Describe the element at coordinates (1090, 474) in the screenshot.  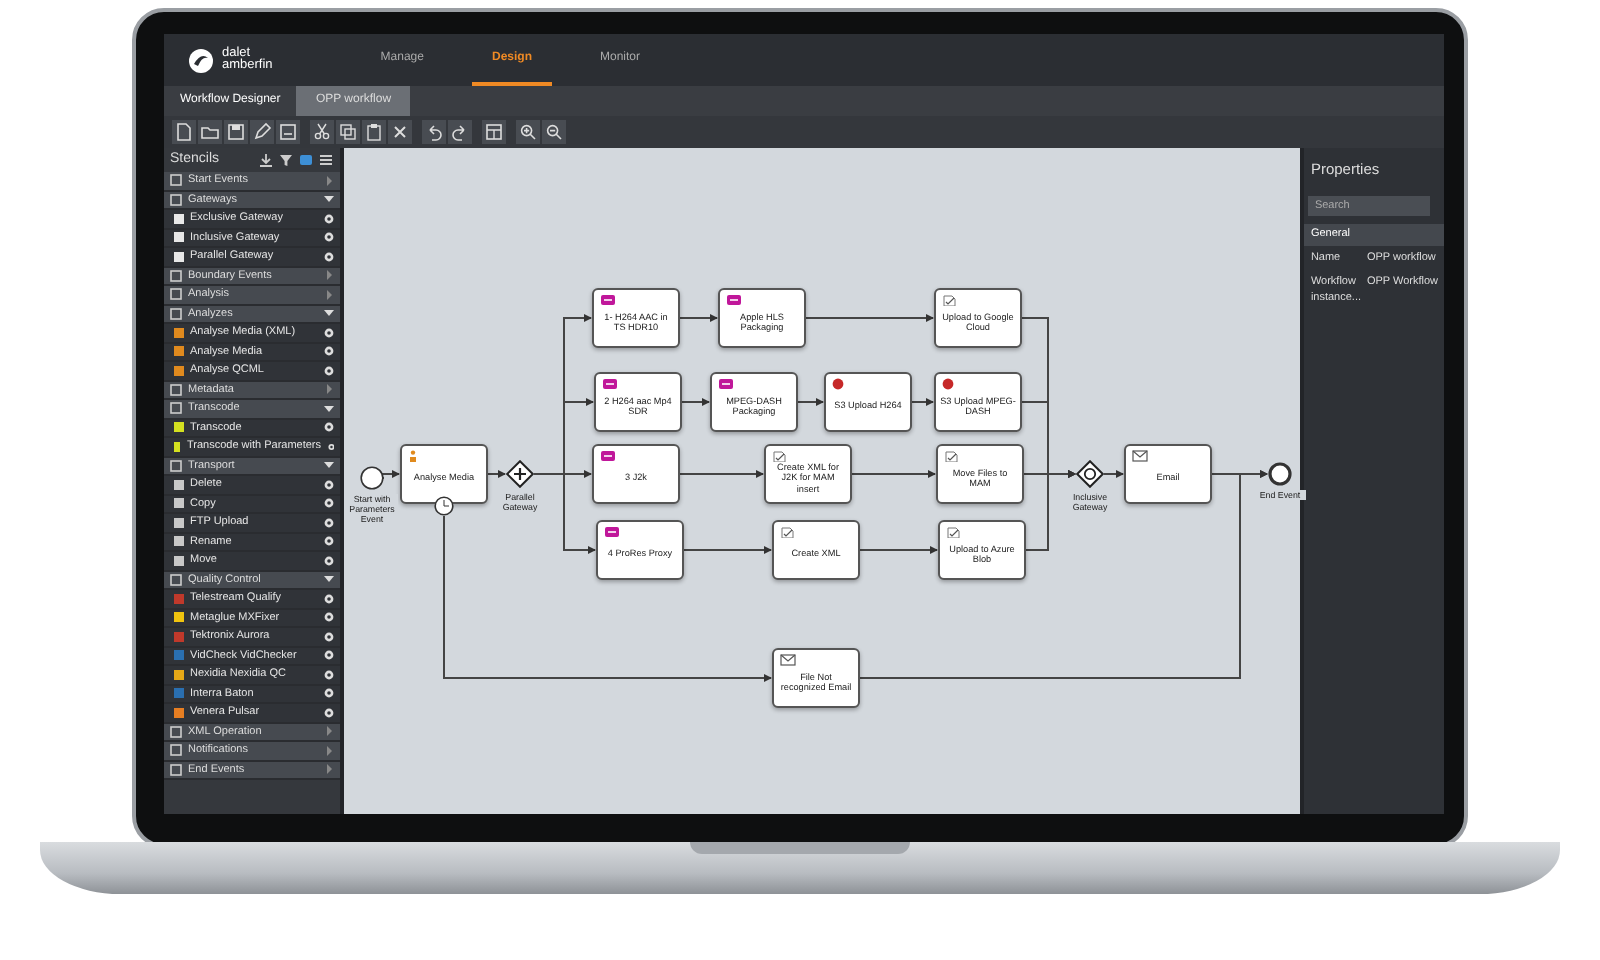
I see `inclusive-gateway` at that location.